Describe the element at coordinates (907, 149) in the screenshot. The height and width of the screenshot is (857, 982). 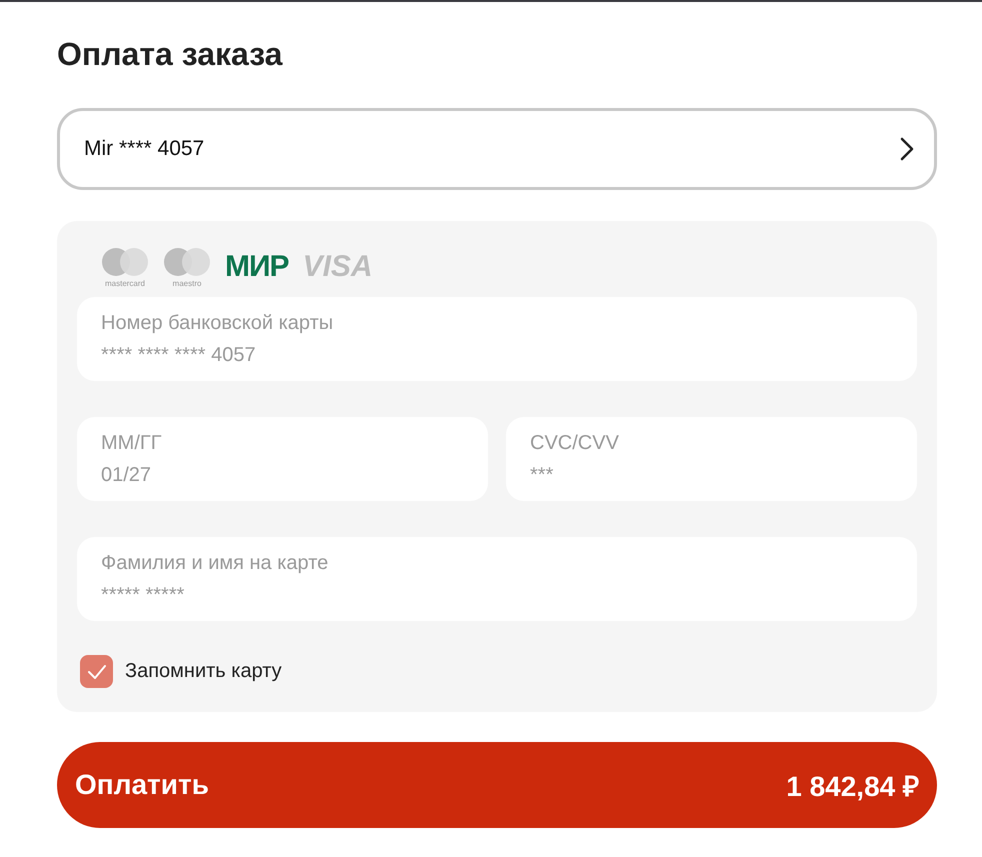
I see `chevron-icon` at that location.